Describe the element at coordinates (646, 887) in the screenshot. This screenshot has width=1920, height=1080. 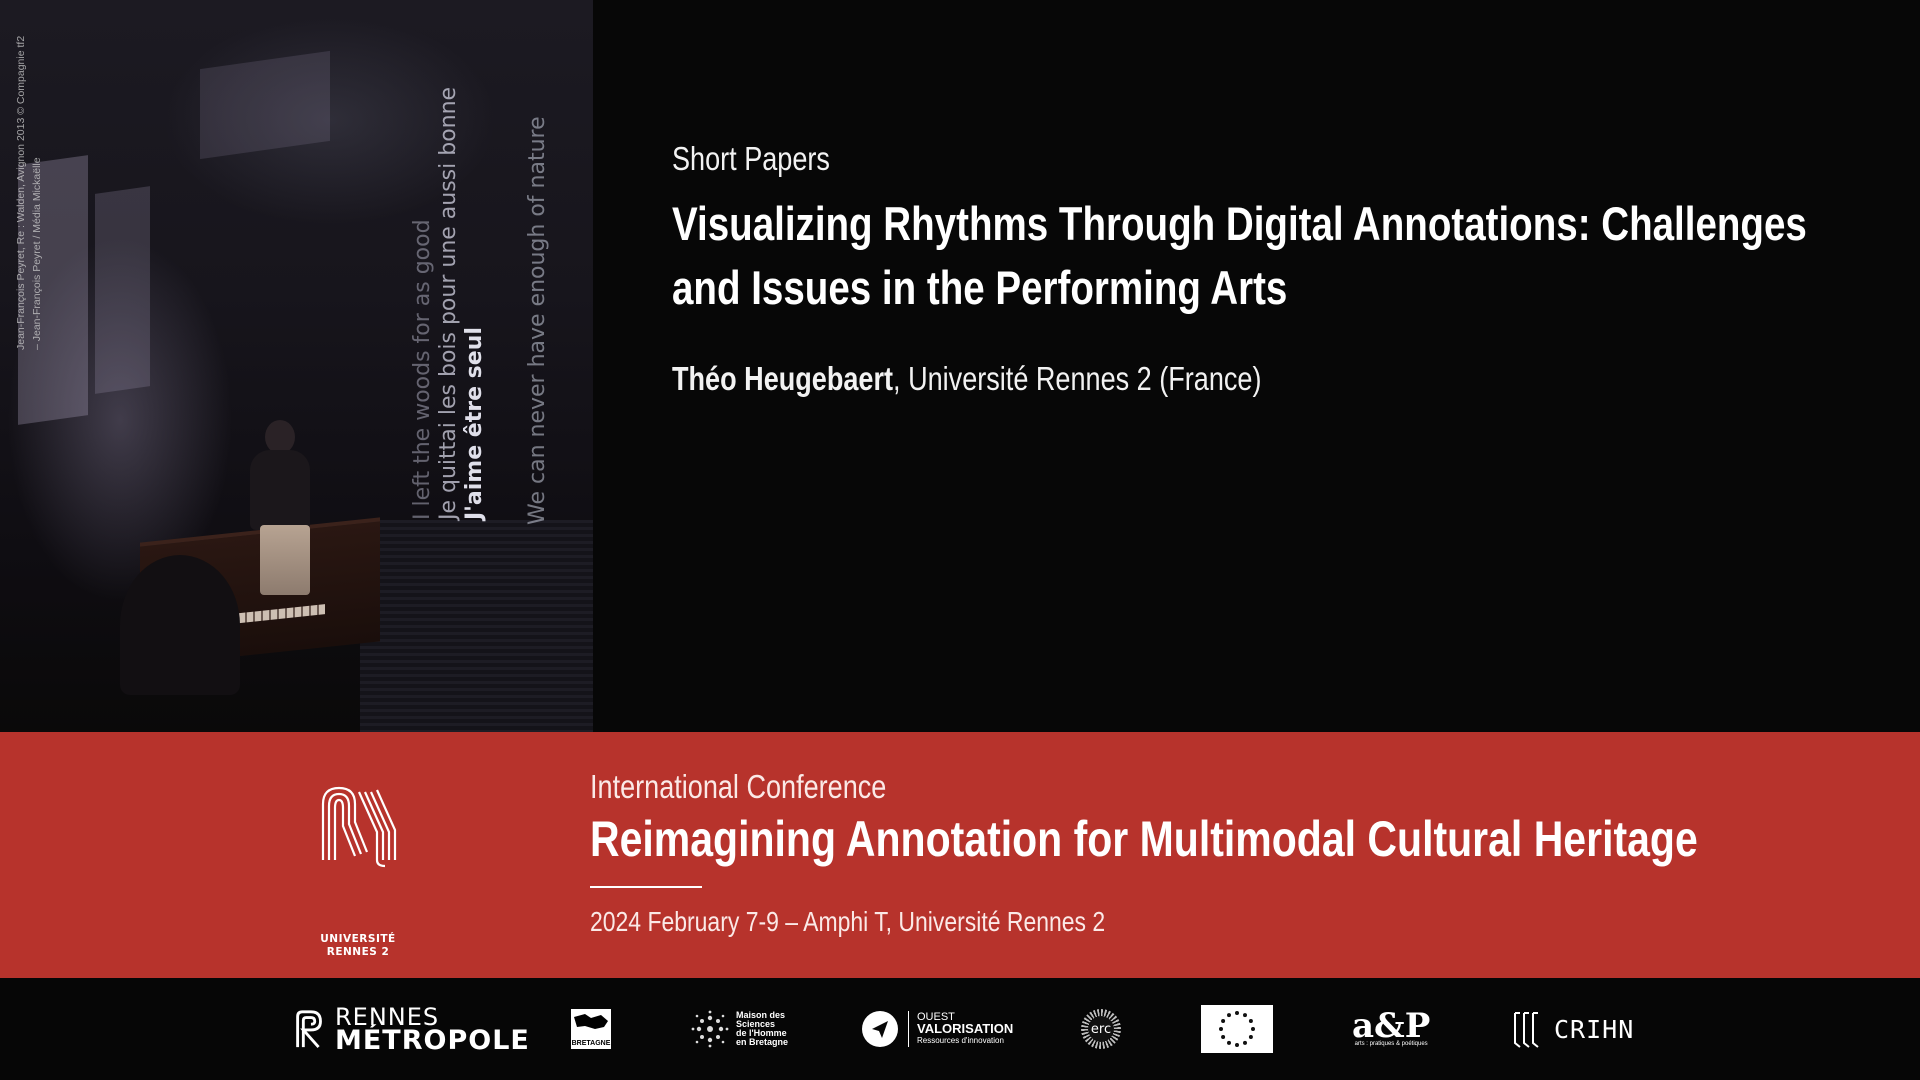
I see `divider` at that location.